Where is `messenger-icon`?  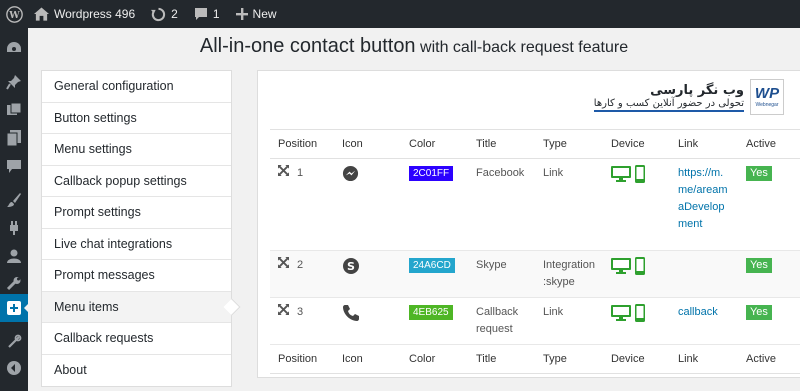 messenger-icon is located at coordinates (350, 175).